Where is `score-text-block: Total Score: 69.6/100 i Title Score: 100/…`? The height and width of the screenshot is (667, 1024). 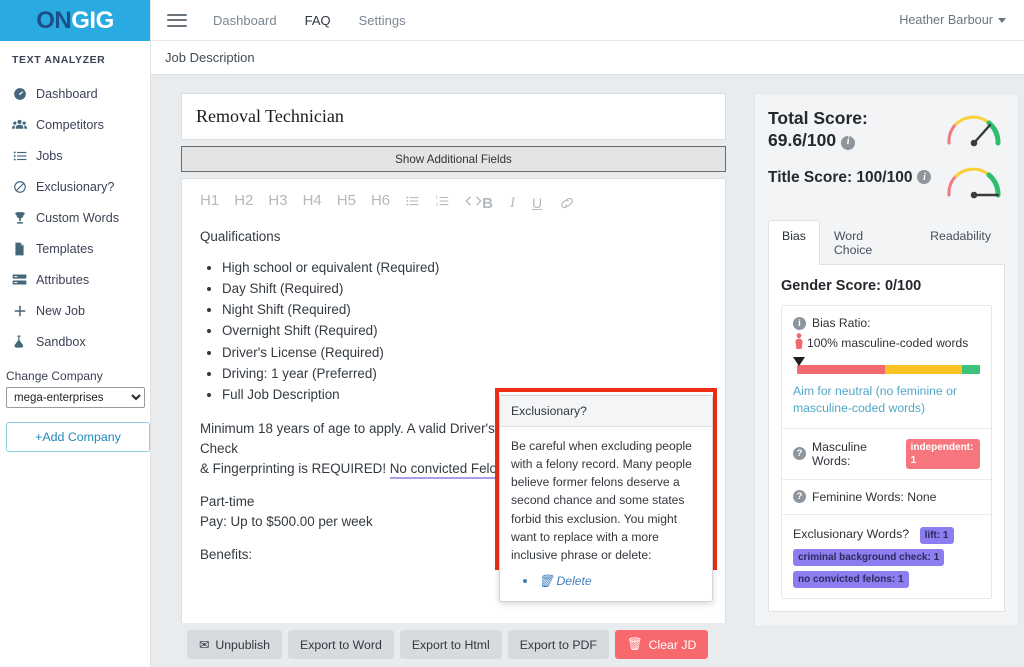
score-text-block: Total Score: 69.6/100 i Title Score: 100/… is located at coordinates (850, 147).